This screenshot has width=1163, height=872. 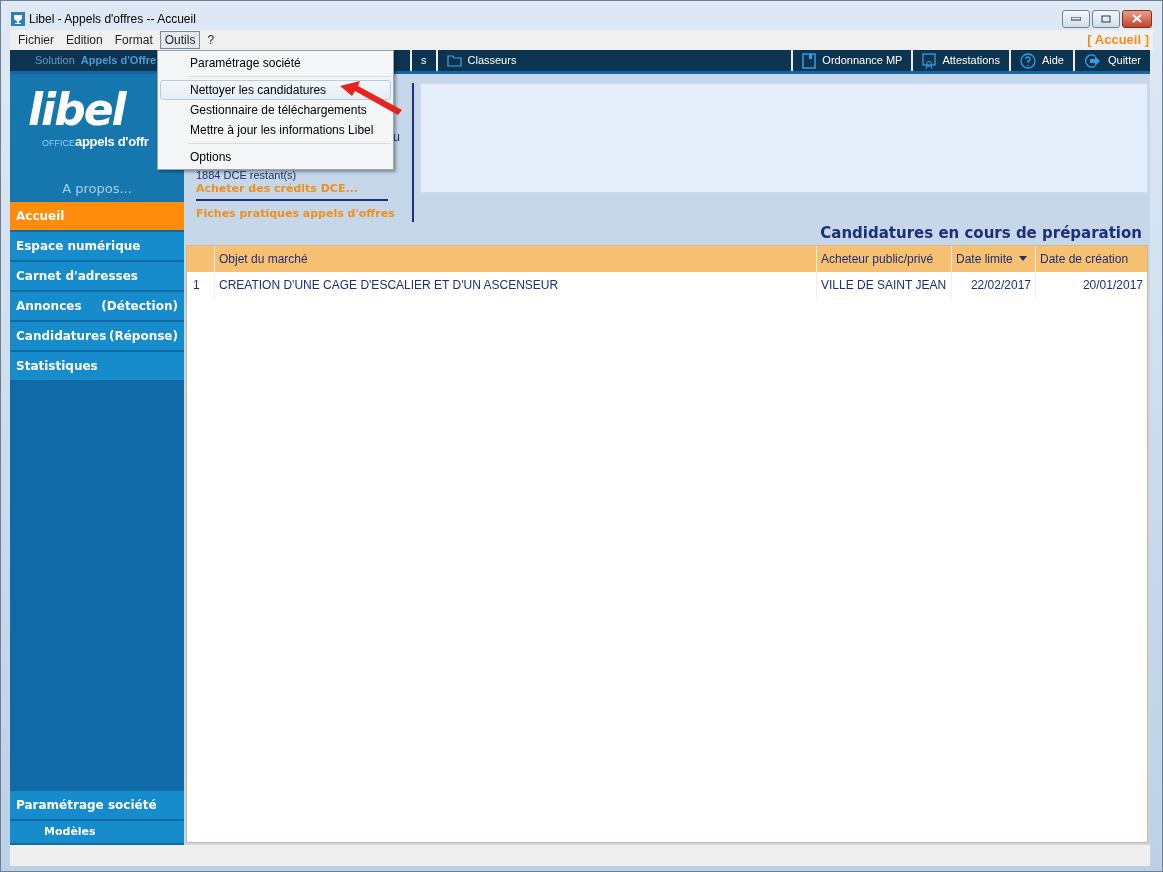 What do you see at coordinates (515, 258) in the screenshot?
I see `column-header: Objet du marché` at bounding box center [515, 258].